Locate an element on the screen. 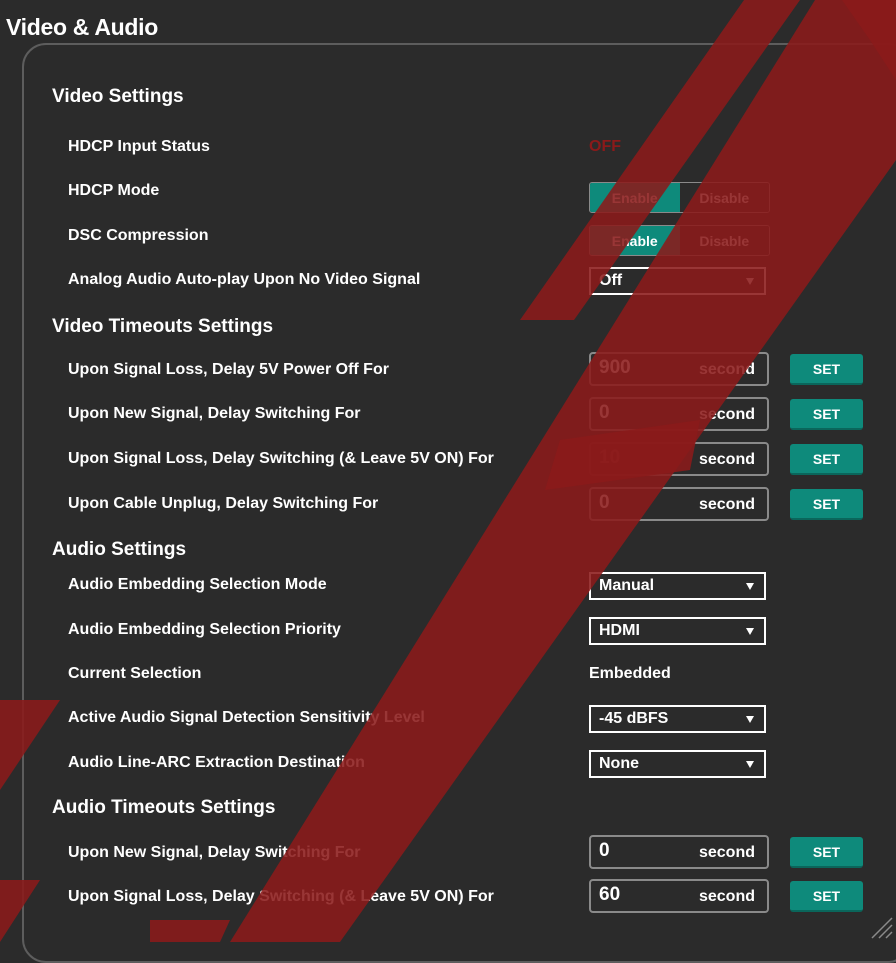 The width and height of the screenshot is (896, 963). hdcp-mode-label: HDCP Mode is located at coordinates (114, 190).